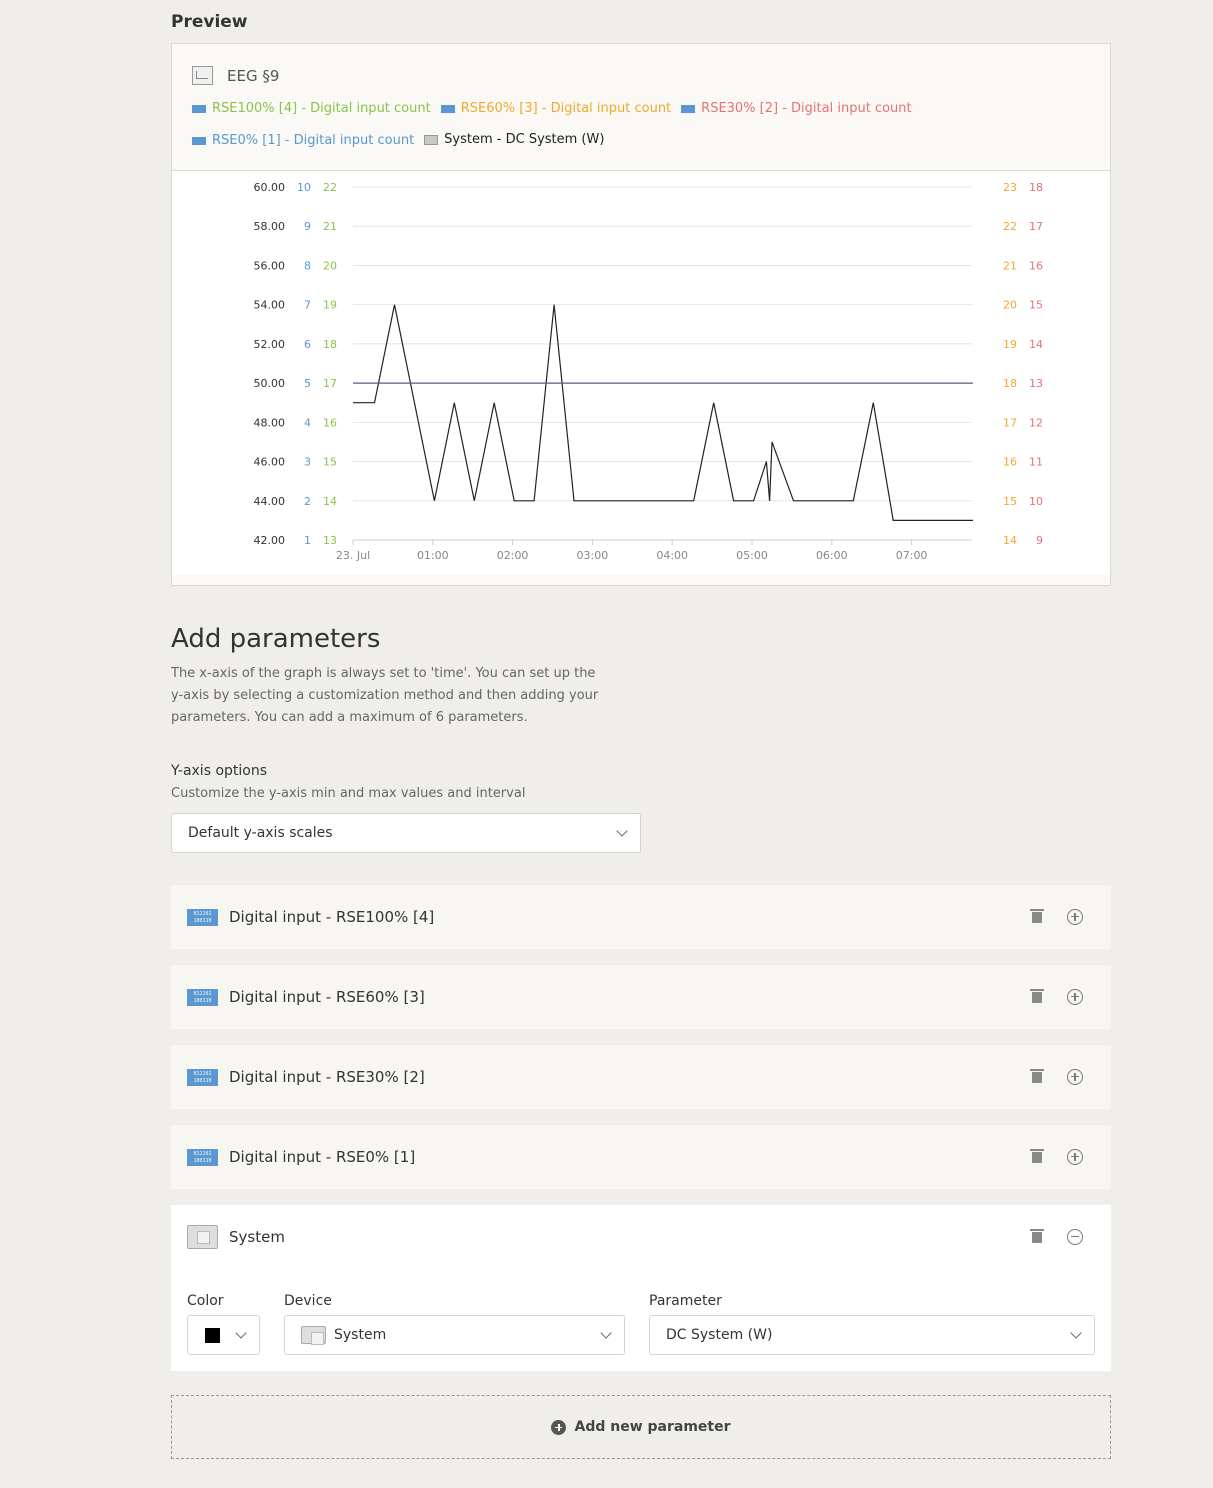 Image resolution: width=1213 pixels, height=1488 pixels. I want to click on y-tick-label: 22, so click(1010, 226).